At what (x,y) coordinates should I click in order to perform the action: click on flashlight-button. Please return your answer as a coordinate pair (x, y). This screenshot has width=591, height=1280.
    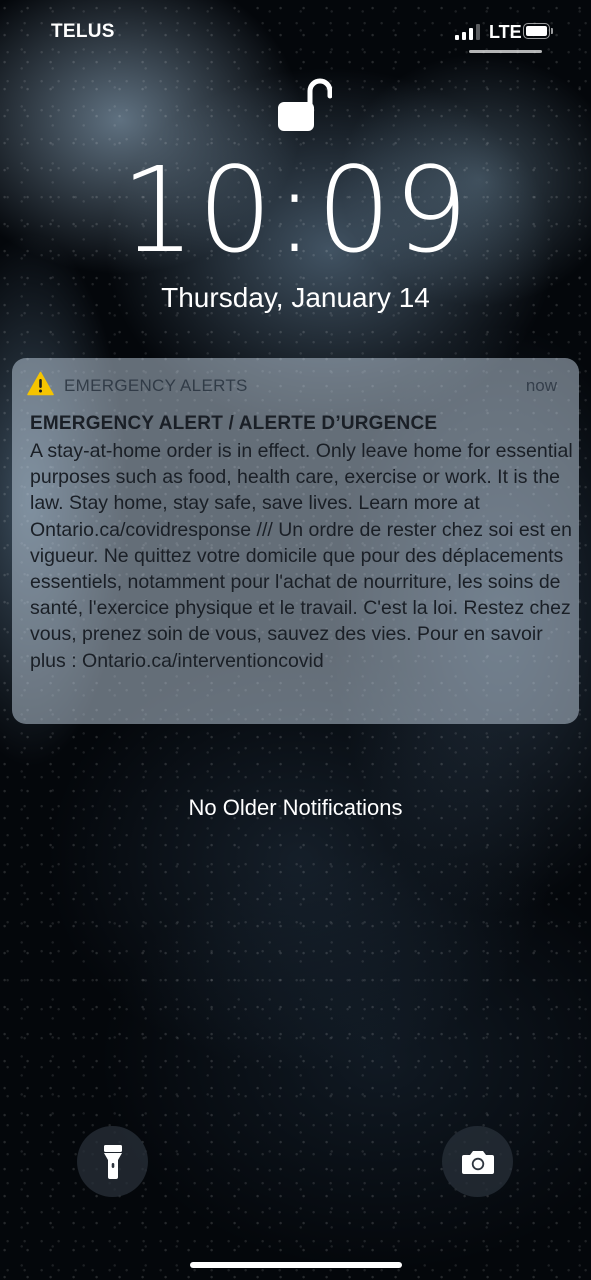
    Looking at the image, I should click on (112, 1161).